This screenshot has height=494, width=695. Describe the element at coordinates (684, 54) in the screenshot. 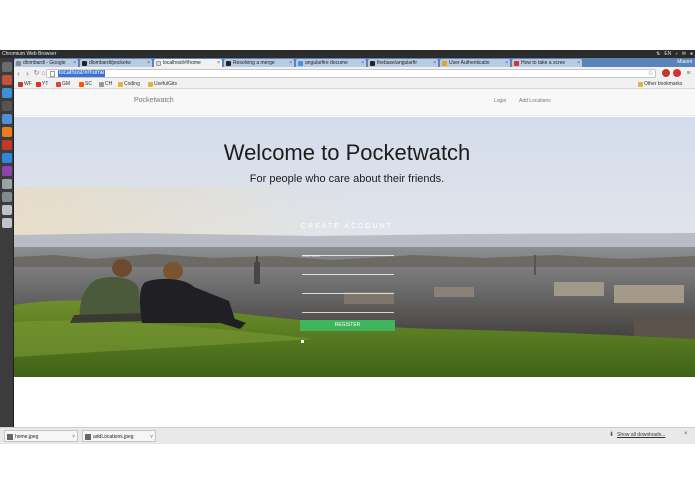

I see `mail-icon: ✉` at that location.